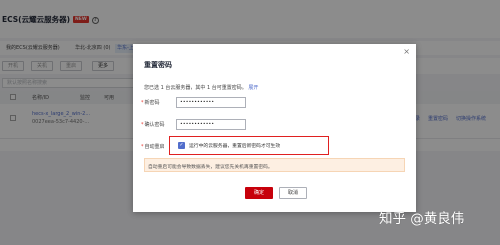 The height and width of the screenshot is (245, 500). I want to click on new-password-label: *新密码, so click(150, 103).